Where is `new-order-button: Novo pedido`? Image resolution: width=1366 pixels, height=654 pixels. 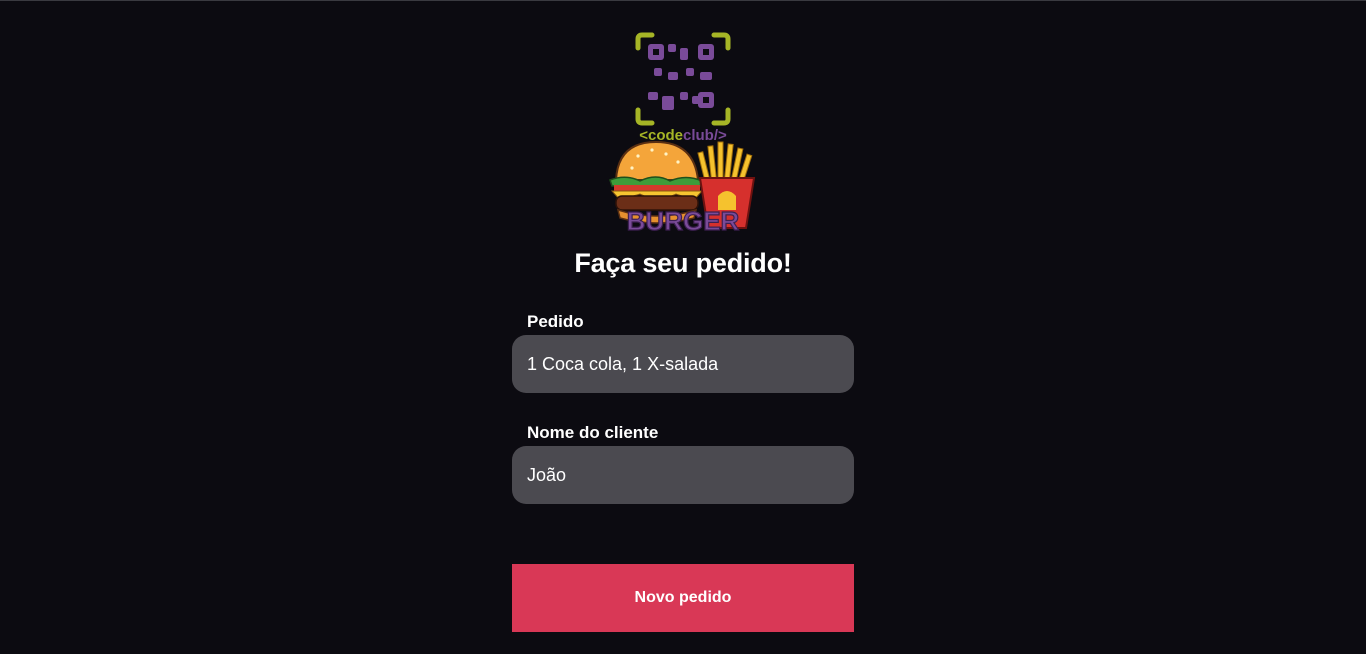
new-order-button: Novo pedido is located at coordinates (683, 598).